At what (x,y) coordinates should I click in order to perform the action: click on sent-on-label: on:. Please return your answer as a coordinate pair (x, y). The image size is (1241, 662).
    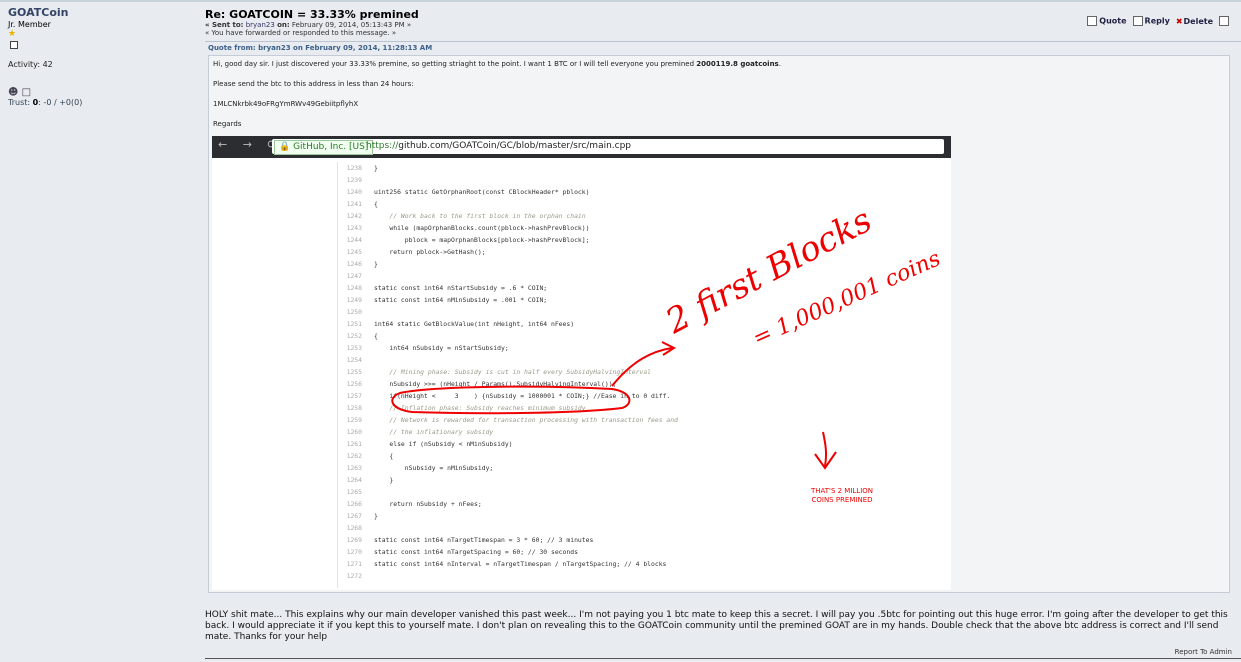
    Looking at the image, I should click on (283, 25).